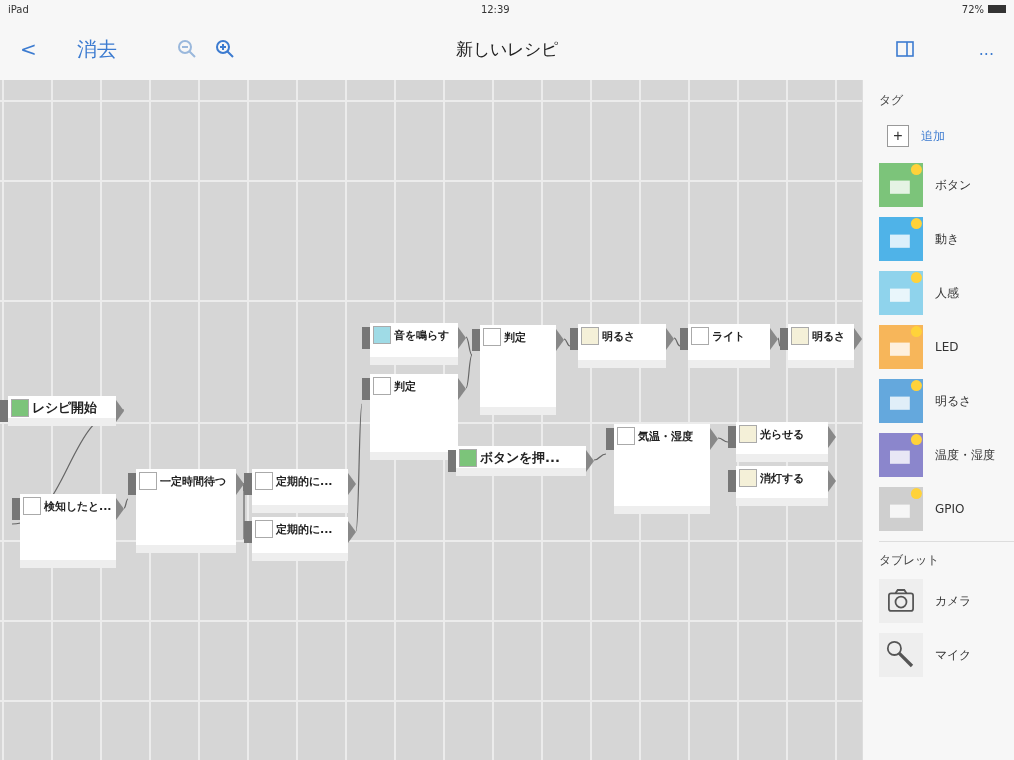  Describe the element at coordinates (507, 49) in the screenshot. I see `recipe-title: 新しいレシピ` at that location.